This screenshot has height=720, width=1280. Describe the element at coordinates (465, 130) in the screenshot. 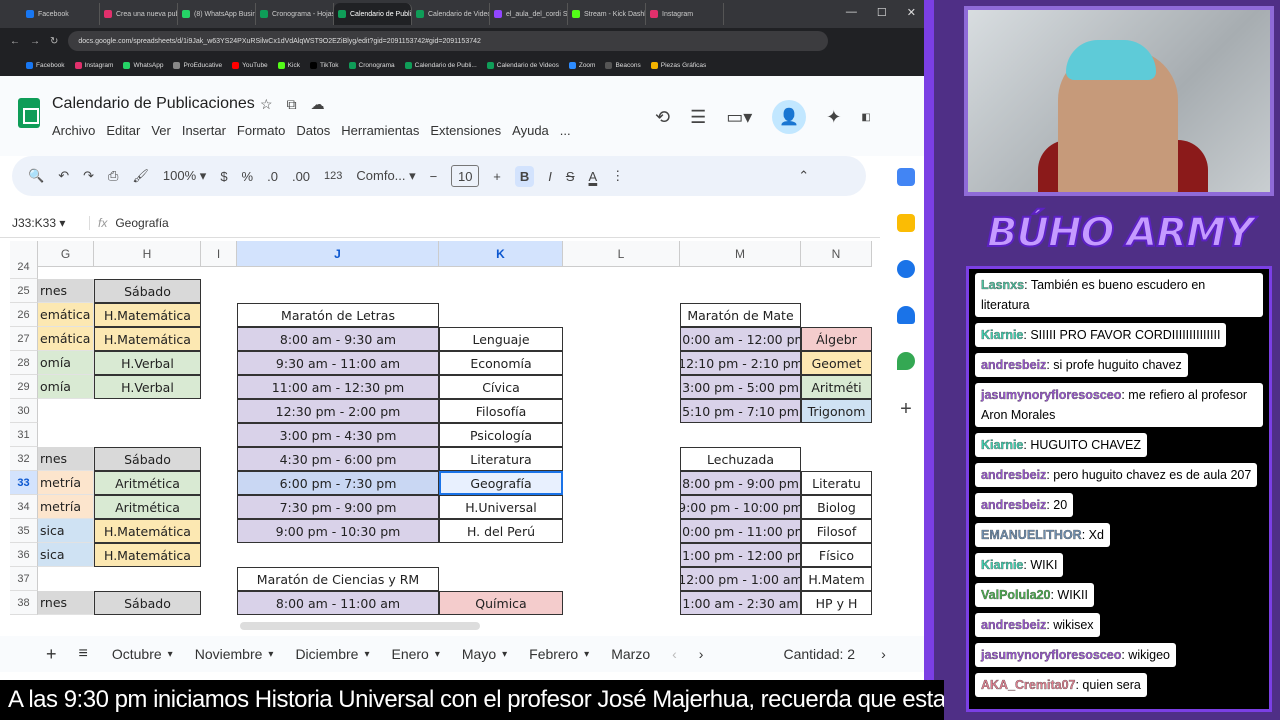

I see `menu-item: Extensiones` at that location.